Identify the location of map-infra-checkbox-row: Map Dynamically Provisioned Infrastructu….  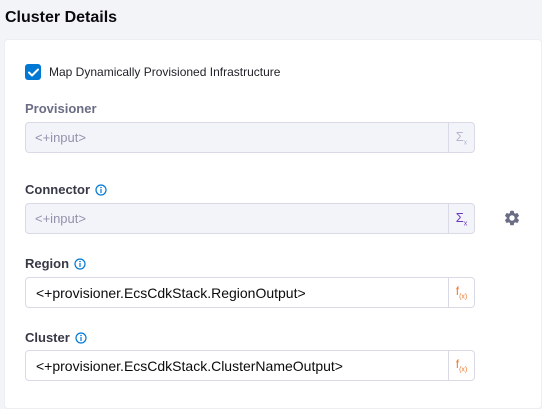
(152, 72).